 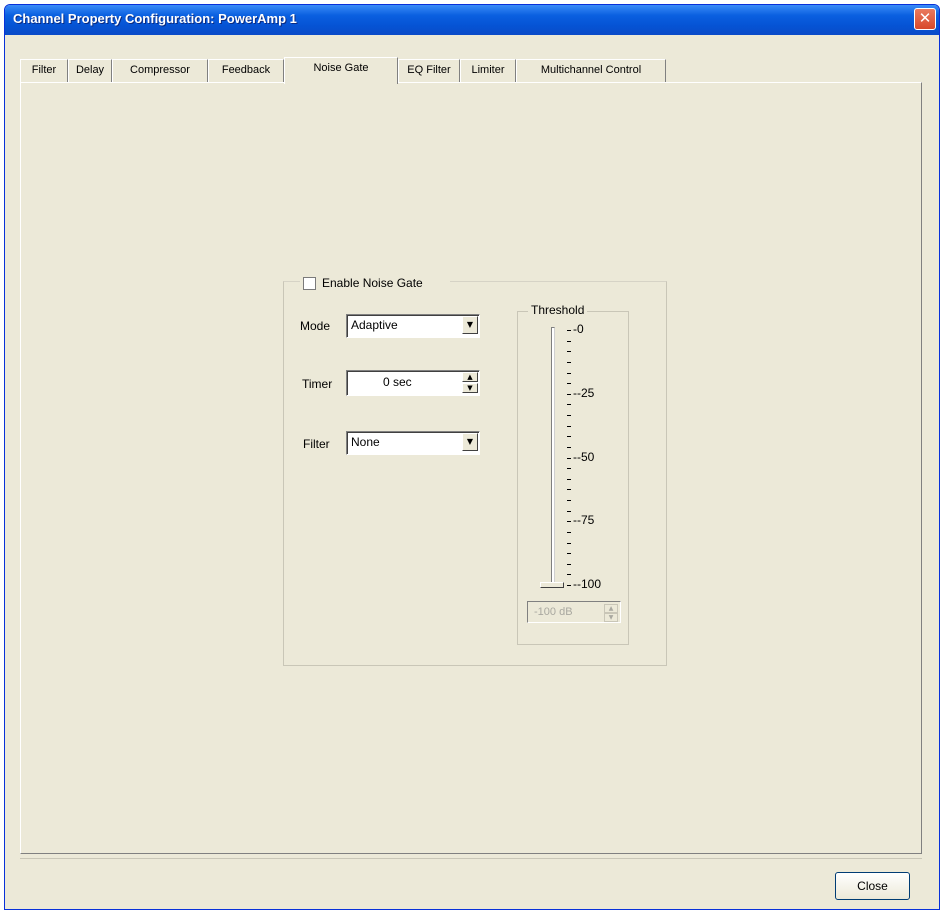 What do you see at coordinates (584, 393) in the screenshot?
I see `scale-label: --25` at bounding box center [584, 393].